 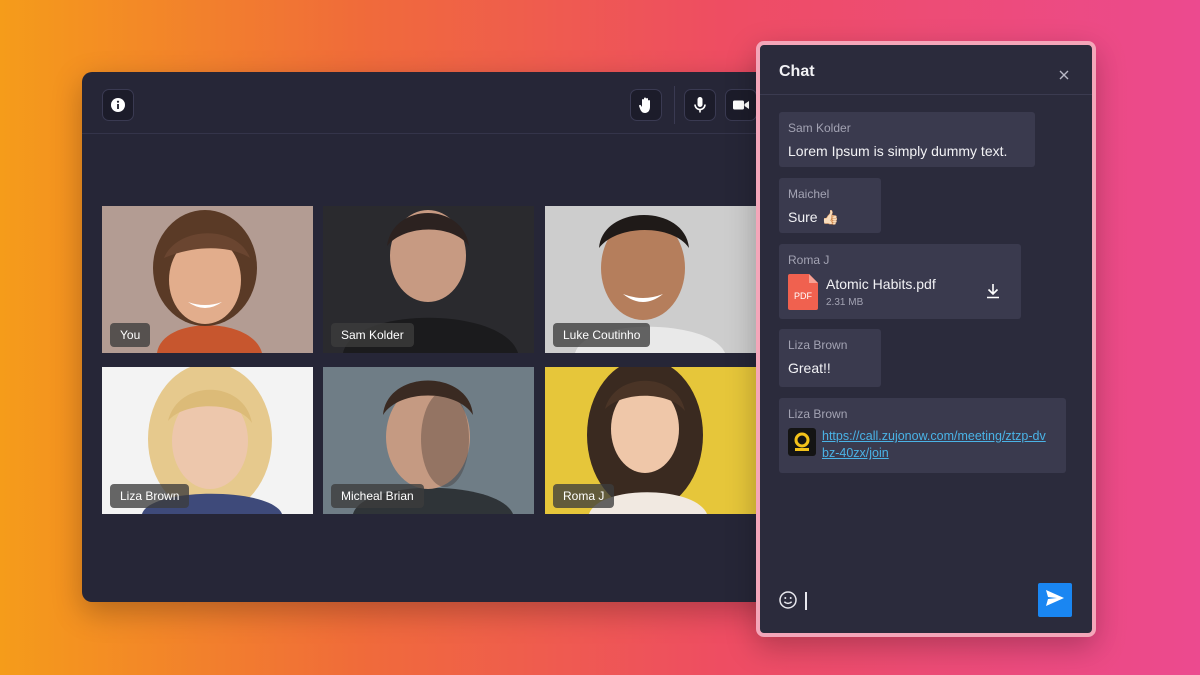 I want to click on message-sender: Sam Kolder, so click(x=819, y=128).